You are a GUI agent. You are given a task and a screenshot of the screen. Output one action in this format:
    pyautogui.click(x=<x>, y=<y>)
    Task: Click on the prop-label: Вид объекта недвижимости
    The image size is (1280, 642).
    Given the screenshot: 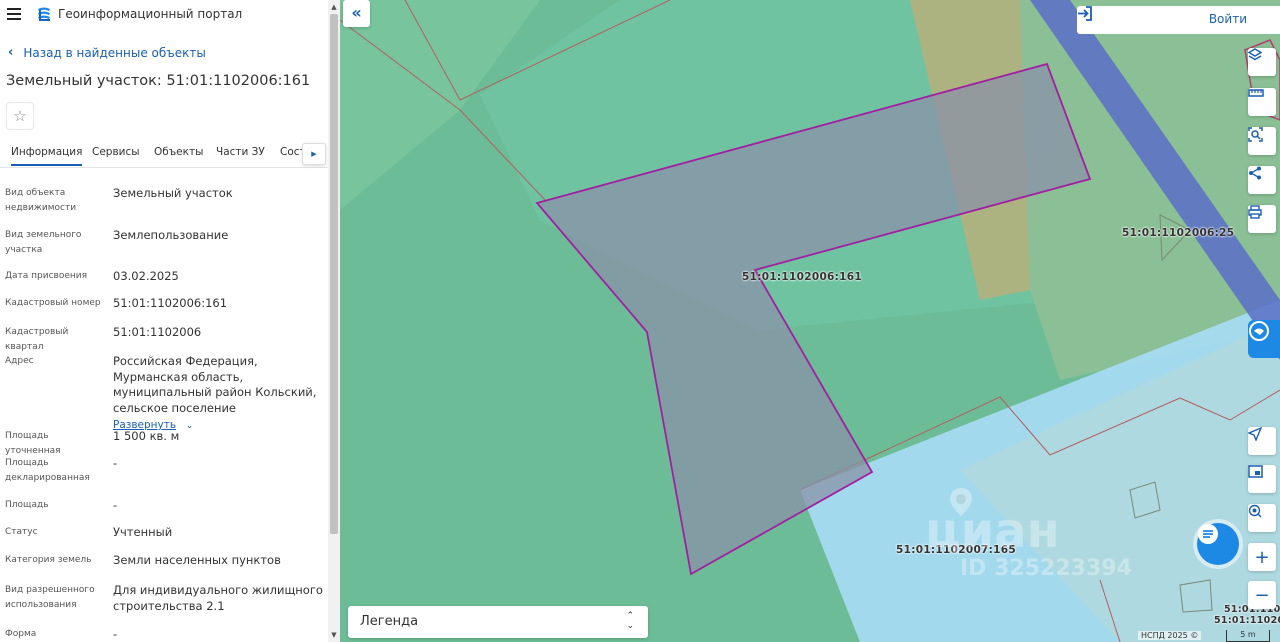 What is the action you would take?
    pyautogui.click(x=41, y=200)
    